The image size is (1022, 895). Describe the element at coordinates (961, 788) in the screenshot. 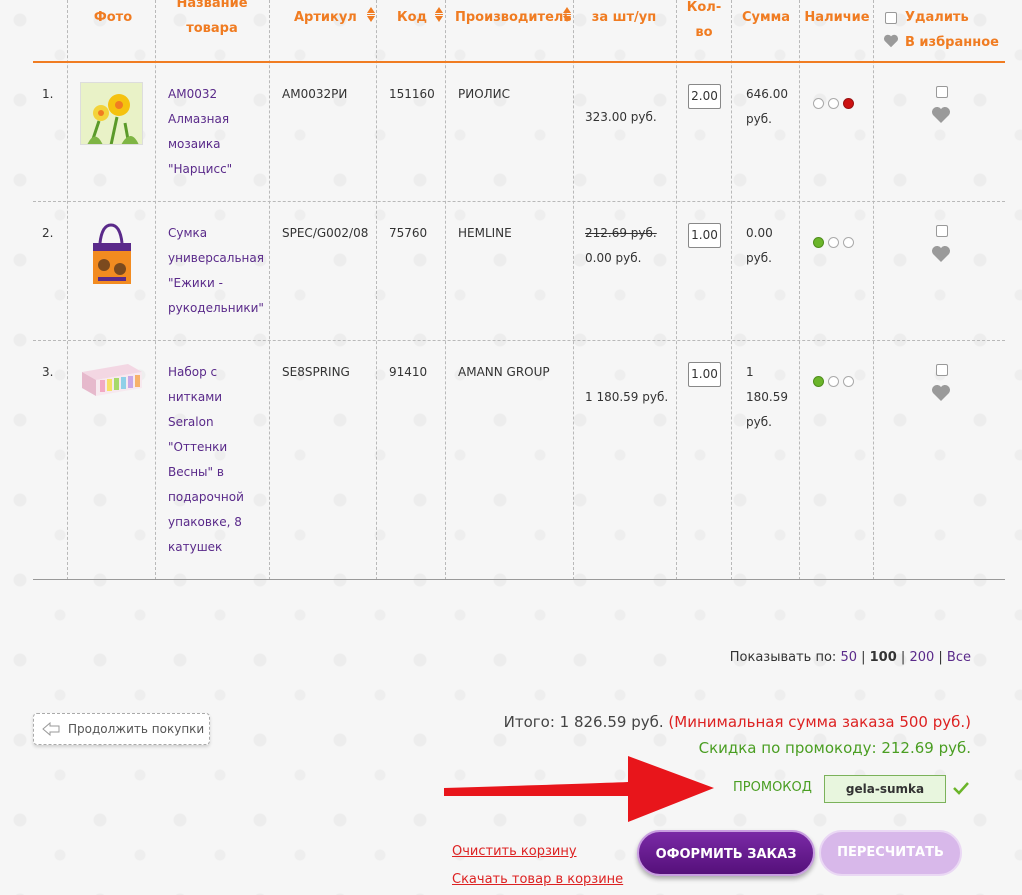

I see `checkmark-icon` at that location.